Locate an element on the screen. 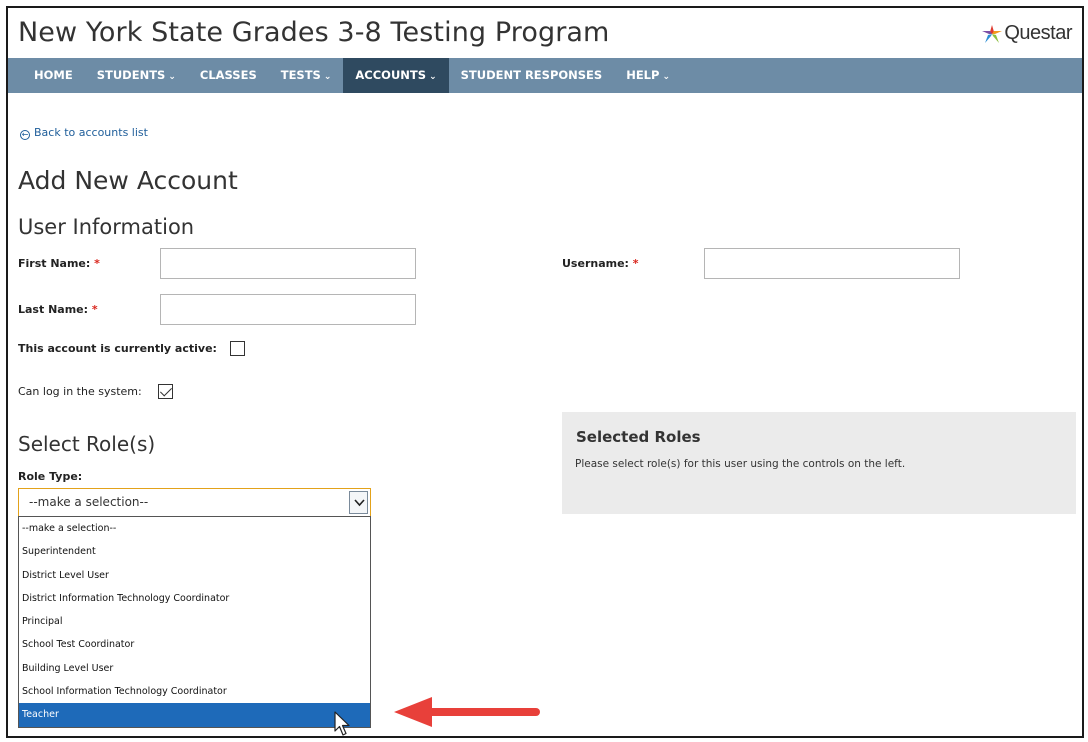 Image resolution: width=1088 pixels, height=742 pixels. active-label: This account is currently active: is located at coordinates (117, 348).